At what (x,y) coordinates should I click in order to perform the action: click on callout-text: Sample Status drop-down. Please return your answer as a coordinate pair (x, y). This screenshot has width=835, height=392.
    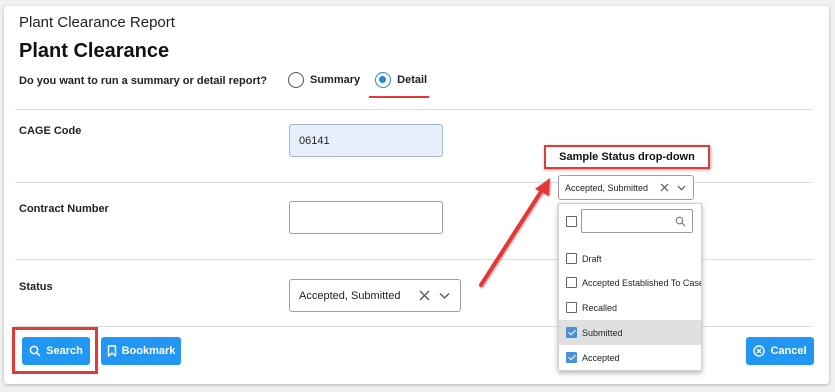
    Looking at the image, I should click on (627, 157).